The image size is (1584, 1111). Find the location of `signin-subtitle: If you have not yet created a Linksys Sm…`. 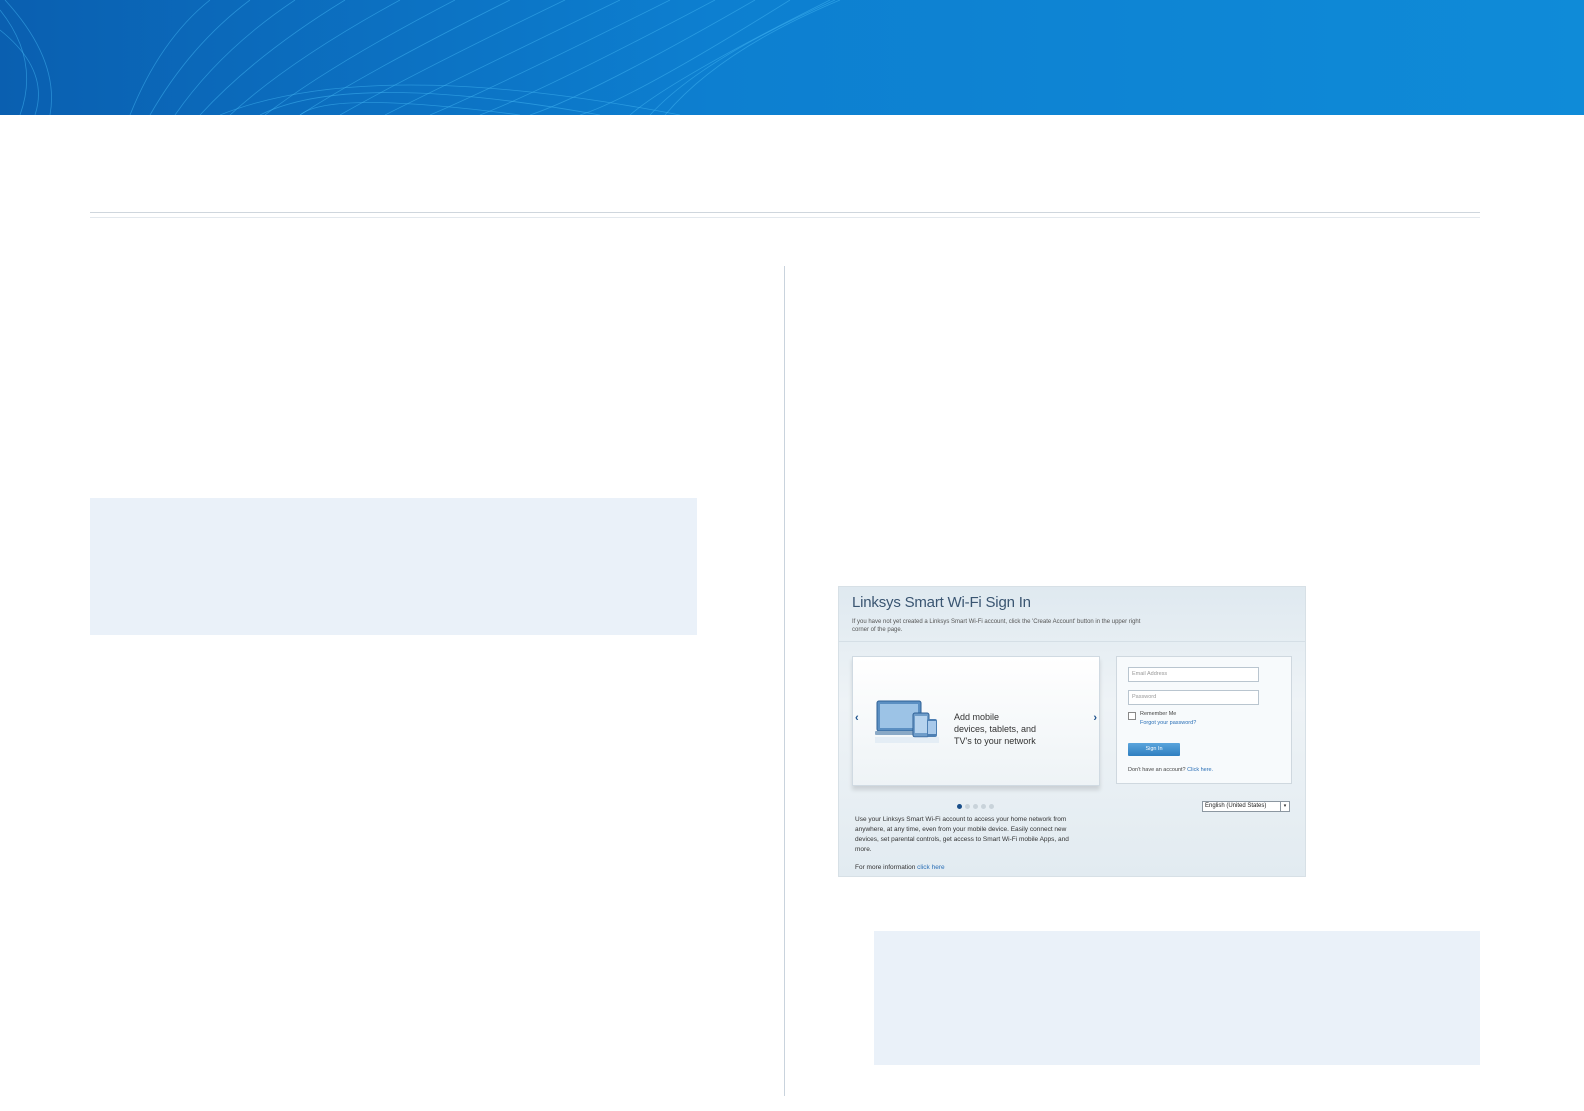

signin-subtitle: If you have not yet created a Linksys Sm… is located at coordinates (996, 626).